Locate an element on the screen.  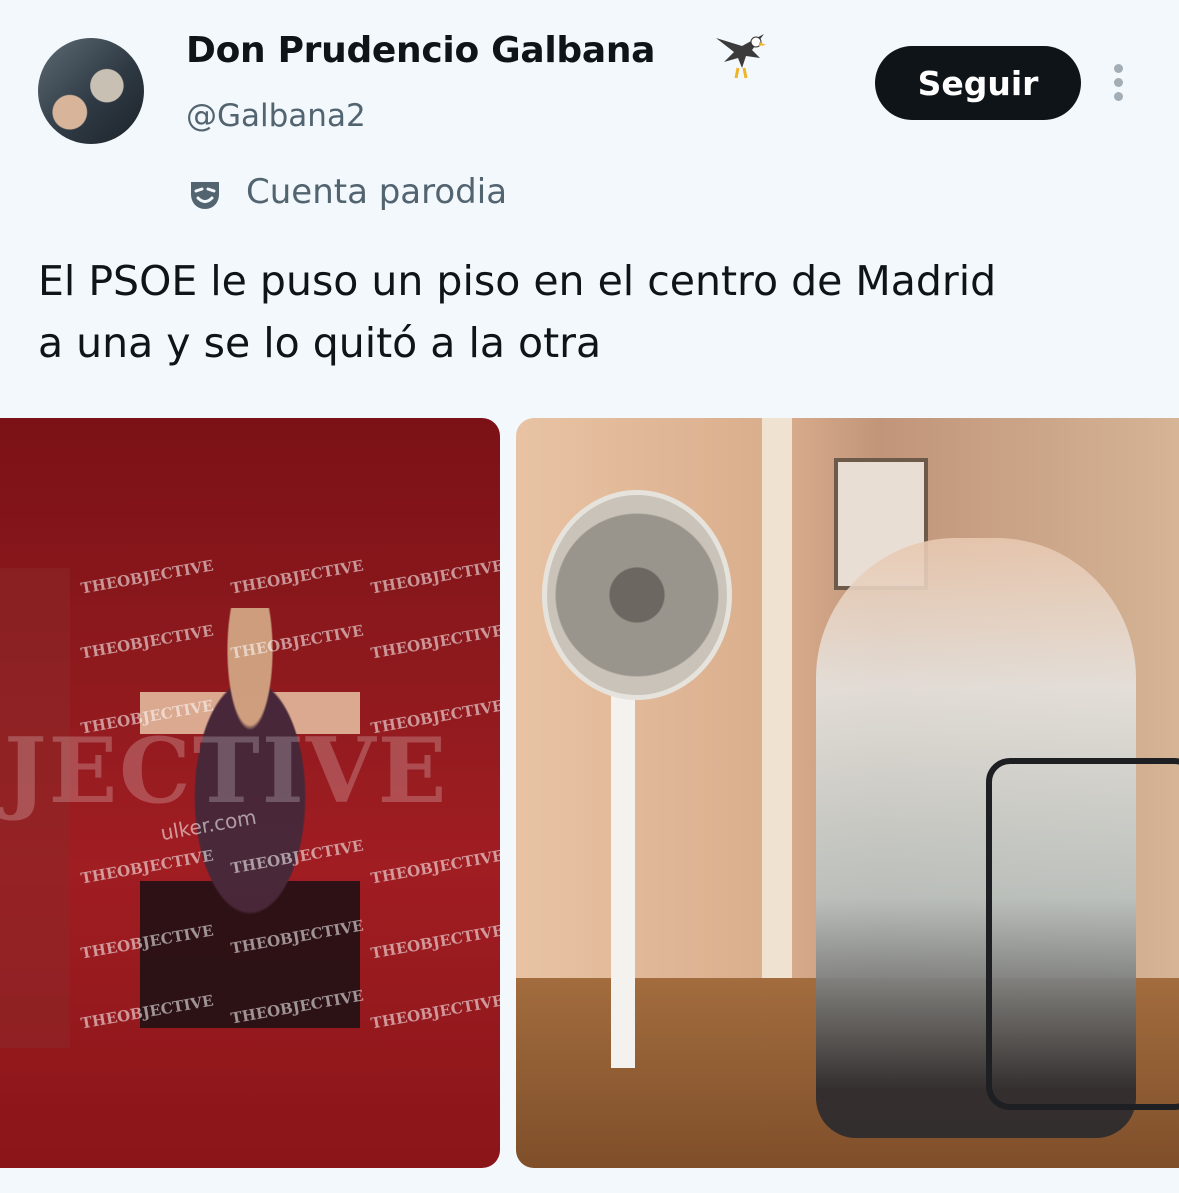
eagle-icon is located at coordinates (741, 56).